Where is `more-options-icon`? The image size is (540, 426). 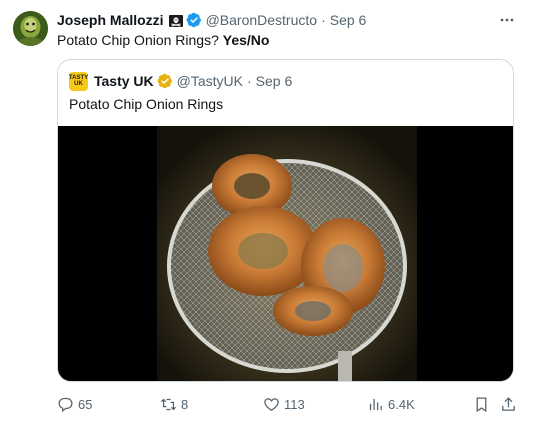 more-options-icon is located at coordinates (507, 20).